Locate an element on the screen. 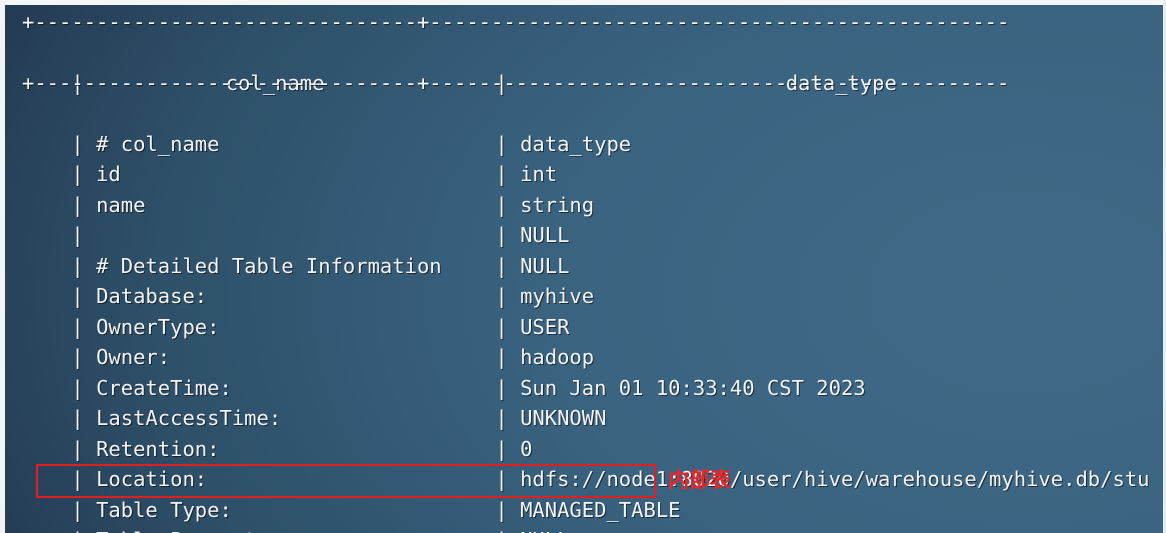 This screenshot has width=1166, height=533. row-pipe-mid-icon: | is located at coordinates (507, 530).